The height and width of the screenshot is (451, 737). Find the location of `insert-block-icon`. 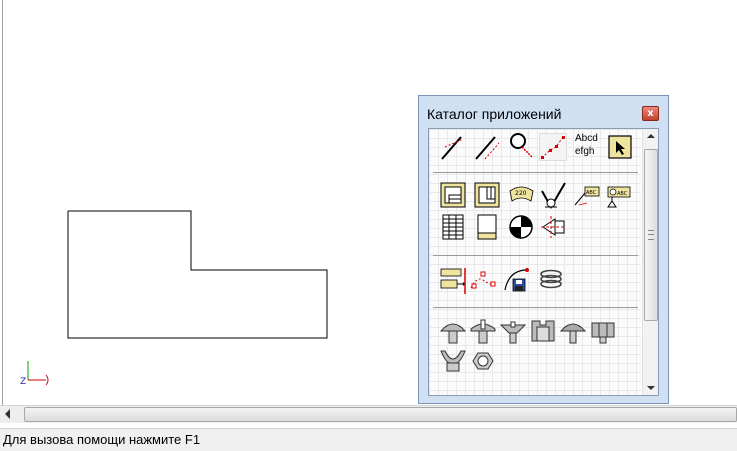

insert-block-icon is located at coordinates (453, 280).